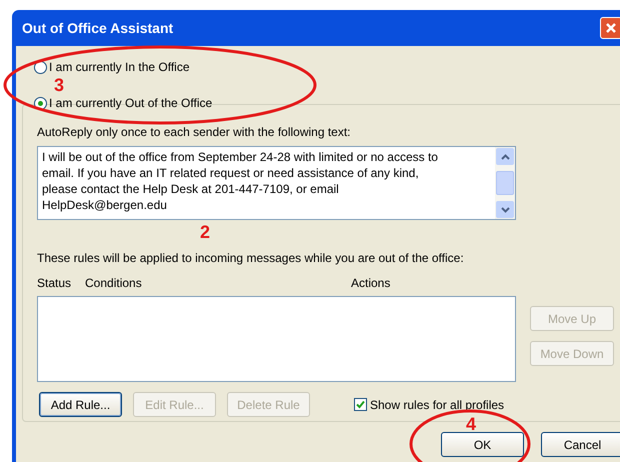  Describe the element at coordinates (130, 103) in the screenshot. I see `radio-label: I am currently Out of the Office` at that location.